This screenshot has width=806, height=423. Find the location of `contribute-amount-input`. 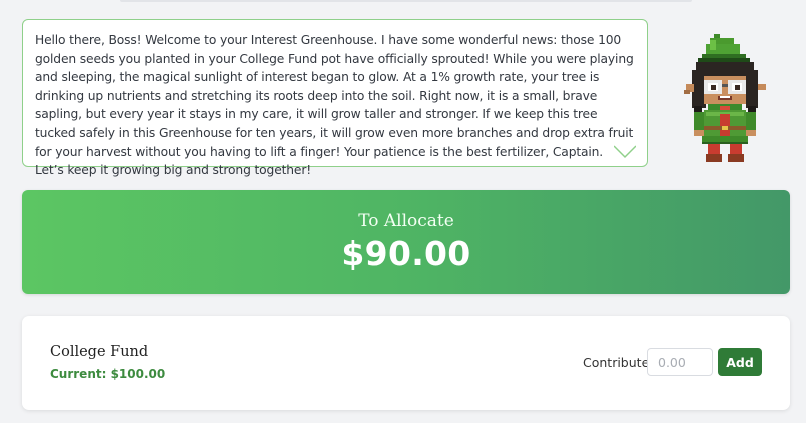

contribute-amount-input is located at coordinates (680, 362).